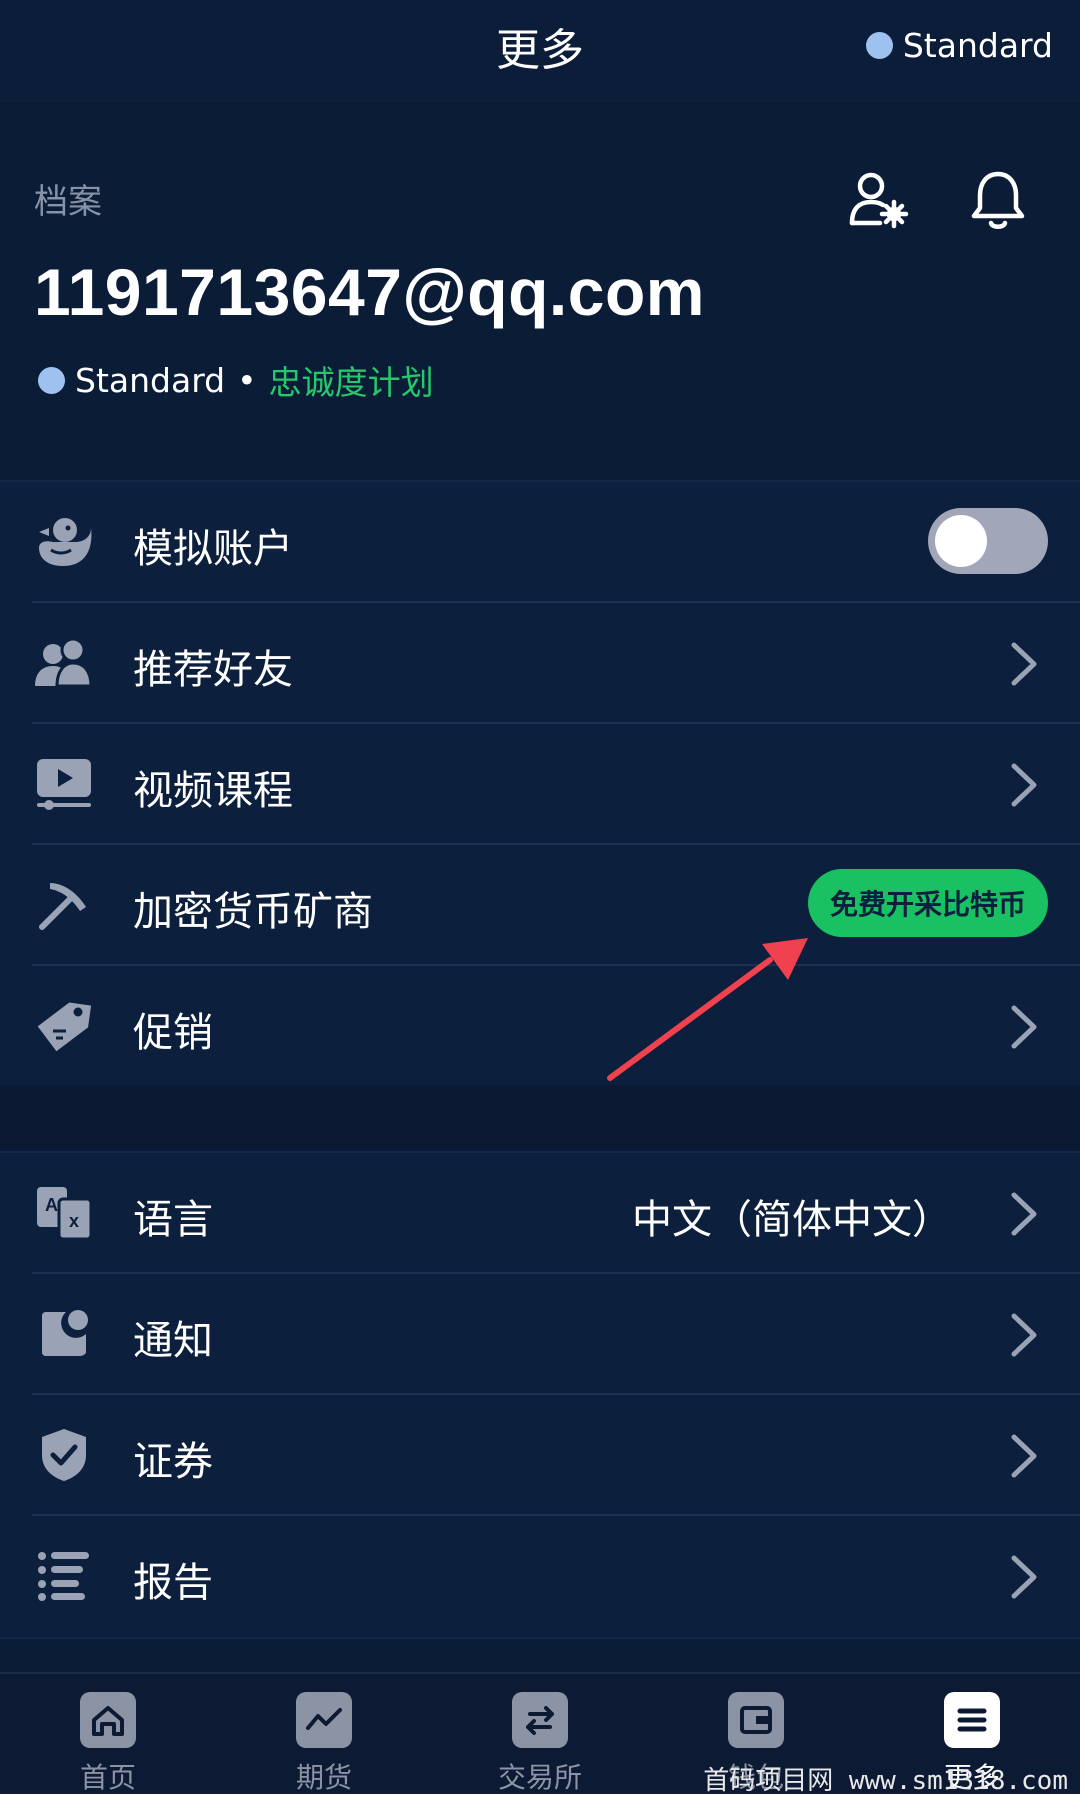 This screenshot has width=1080, height=1794. I want to click on row-label: 促销, so click(173, 1033).